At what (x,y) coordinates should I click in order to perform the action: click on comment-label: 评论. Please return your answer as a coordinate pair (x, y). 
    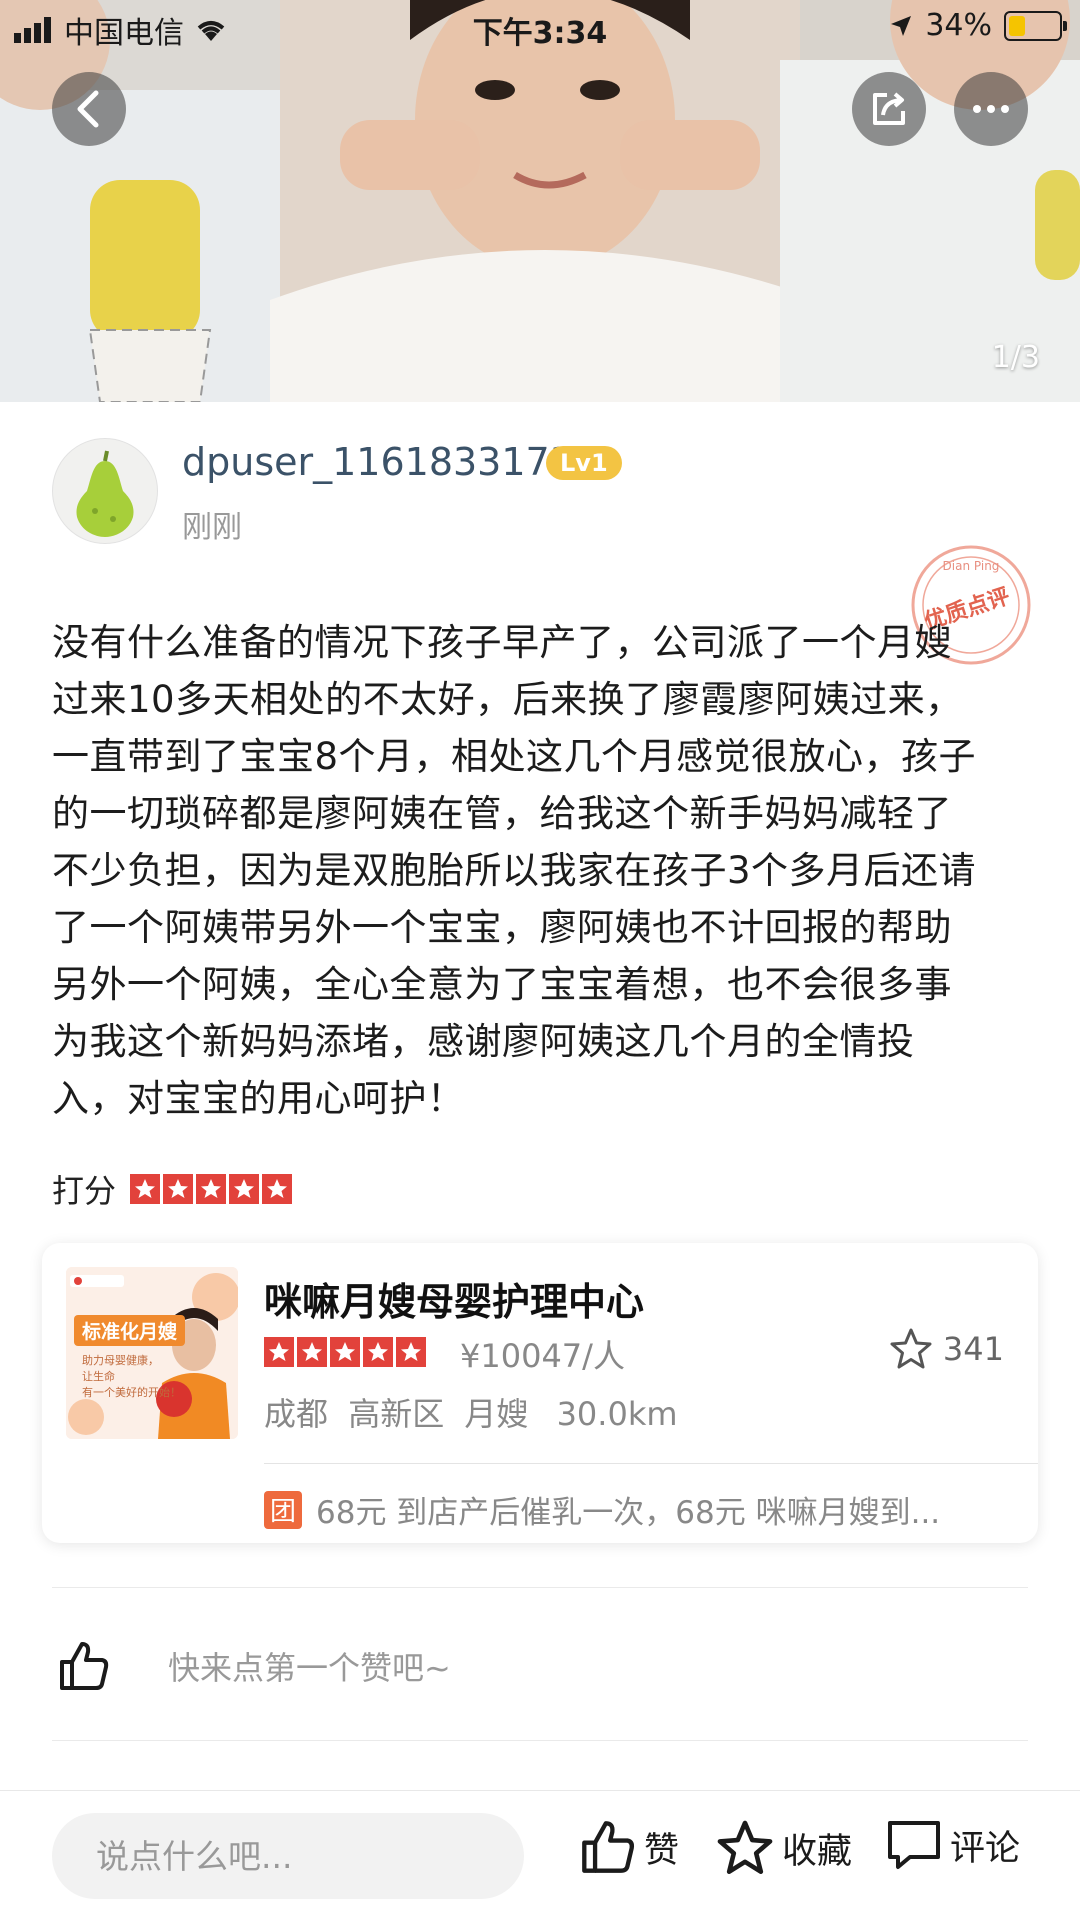
    Looking at the image, I should click on (985, 1848).